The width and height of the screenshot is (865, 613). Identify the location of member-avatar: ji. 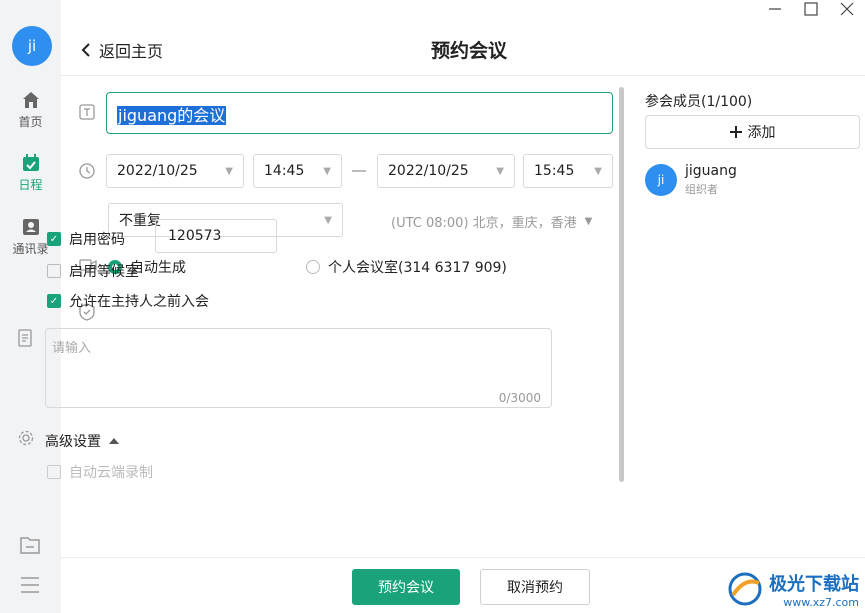
(661, 180).